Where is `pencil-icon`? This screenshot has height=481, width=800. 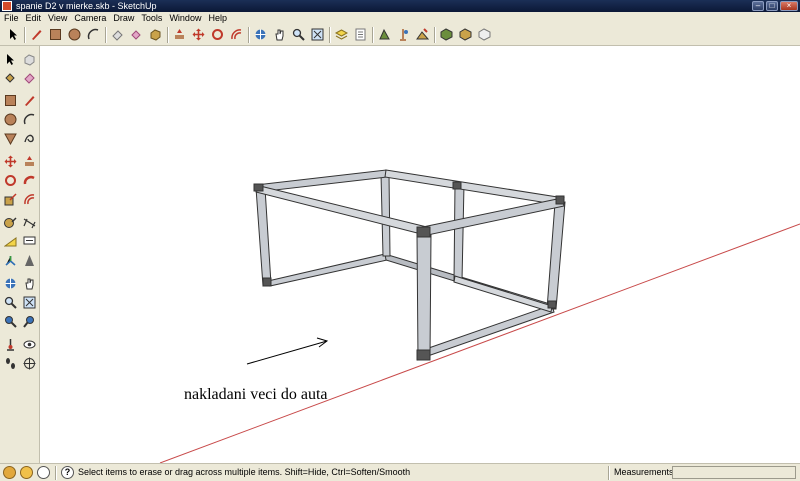
pencil-icon is located at coordinates (36, 34).